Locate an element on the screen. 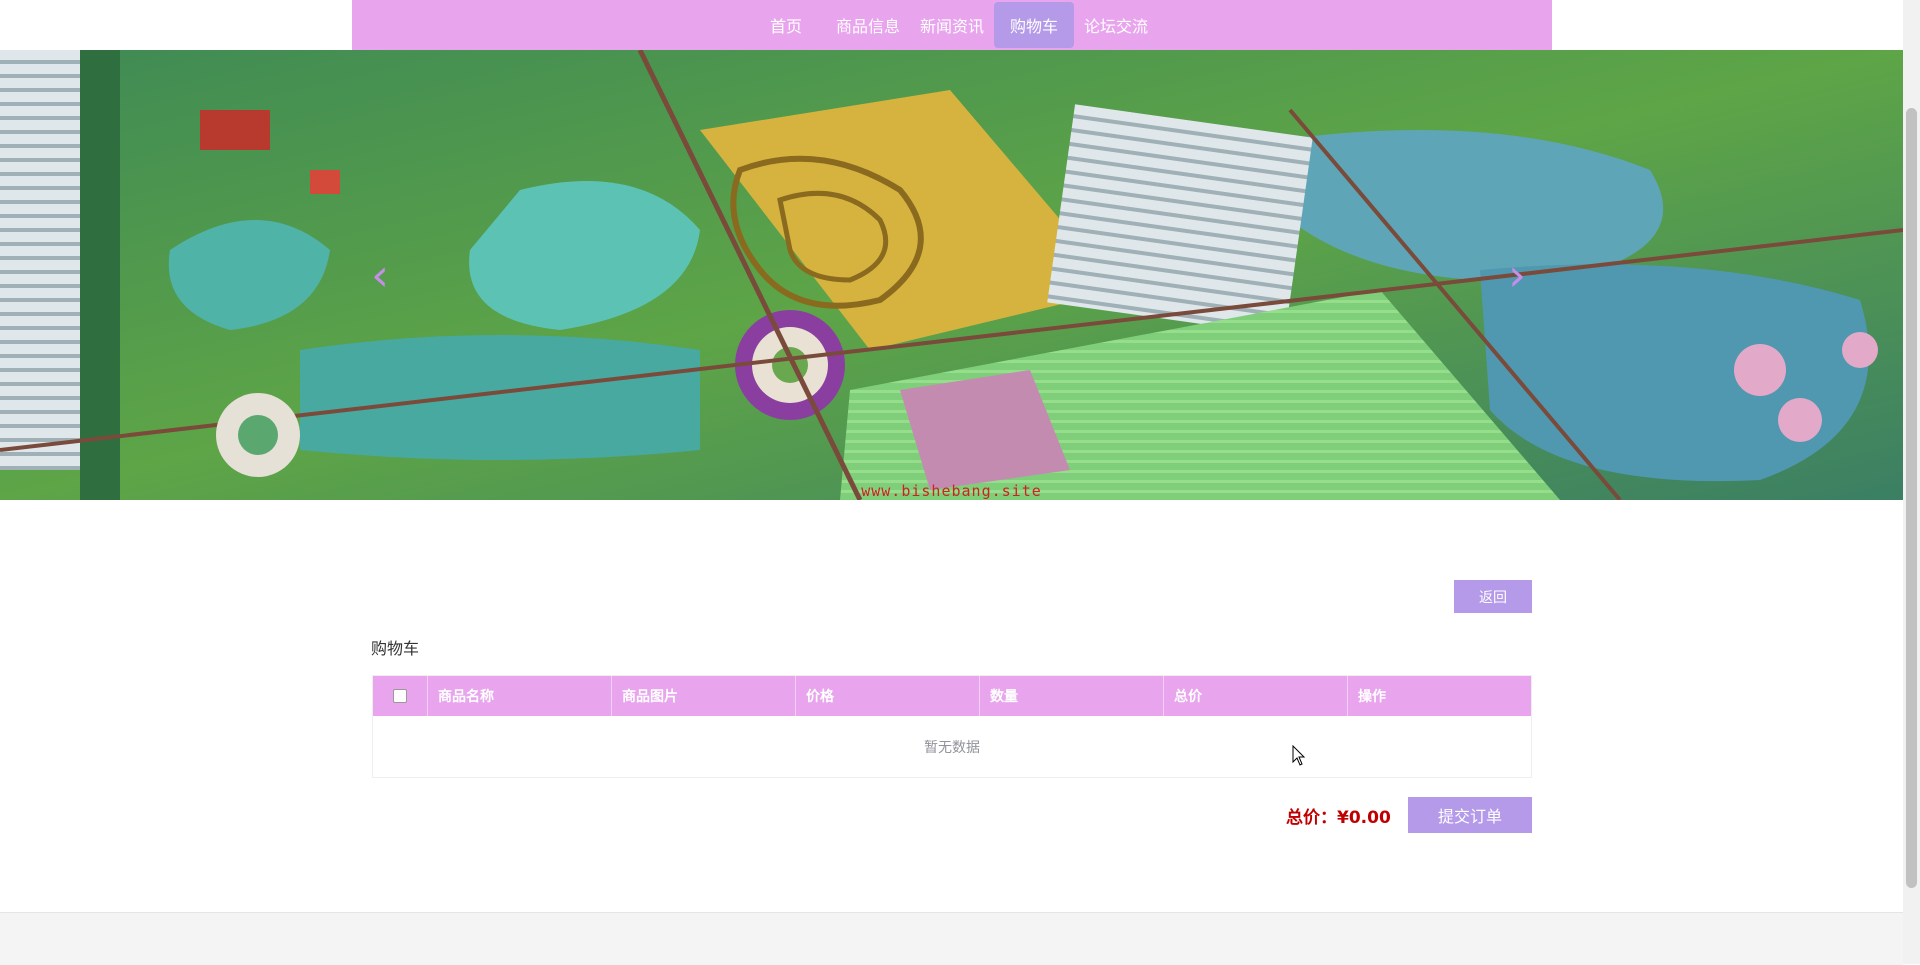 The height and width of the screenshot is (965, 1920). total-label: 总价： is located at coordinates (1311, 818).